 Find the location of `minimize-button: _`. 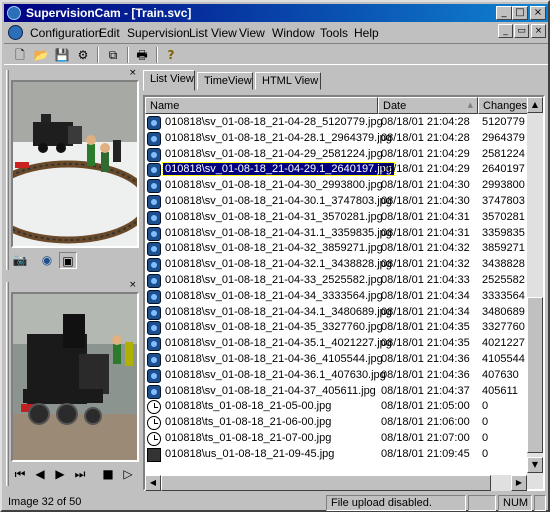

minimize-button: _ is located at coordinates (504, 13).